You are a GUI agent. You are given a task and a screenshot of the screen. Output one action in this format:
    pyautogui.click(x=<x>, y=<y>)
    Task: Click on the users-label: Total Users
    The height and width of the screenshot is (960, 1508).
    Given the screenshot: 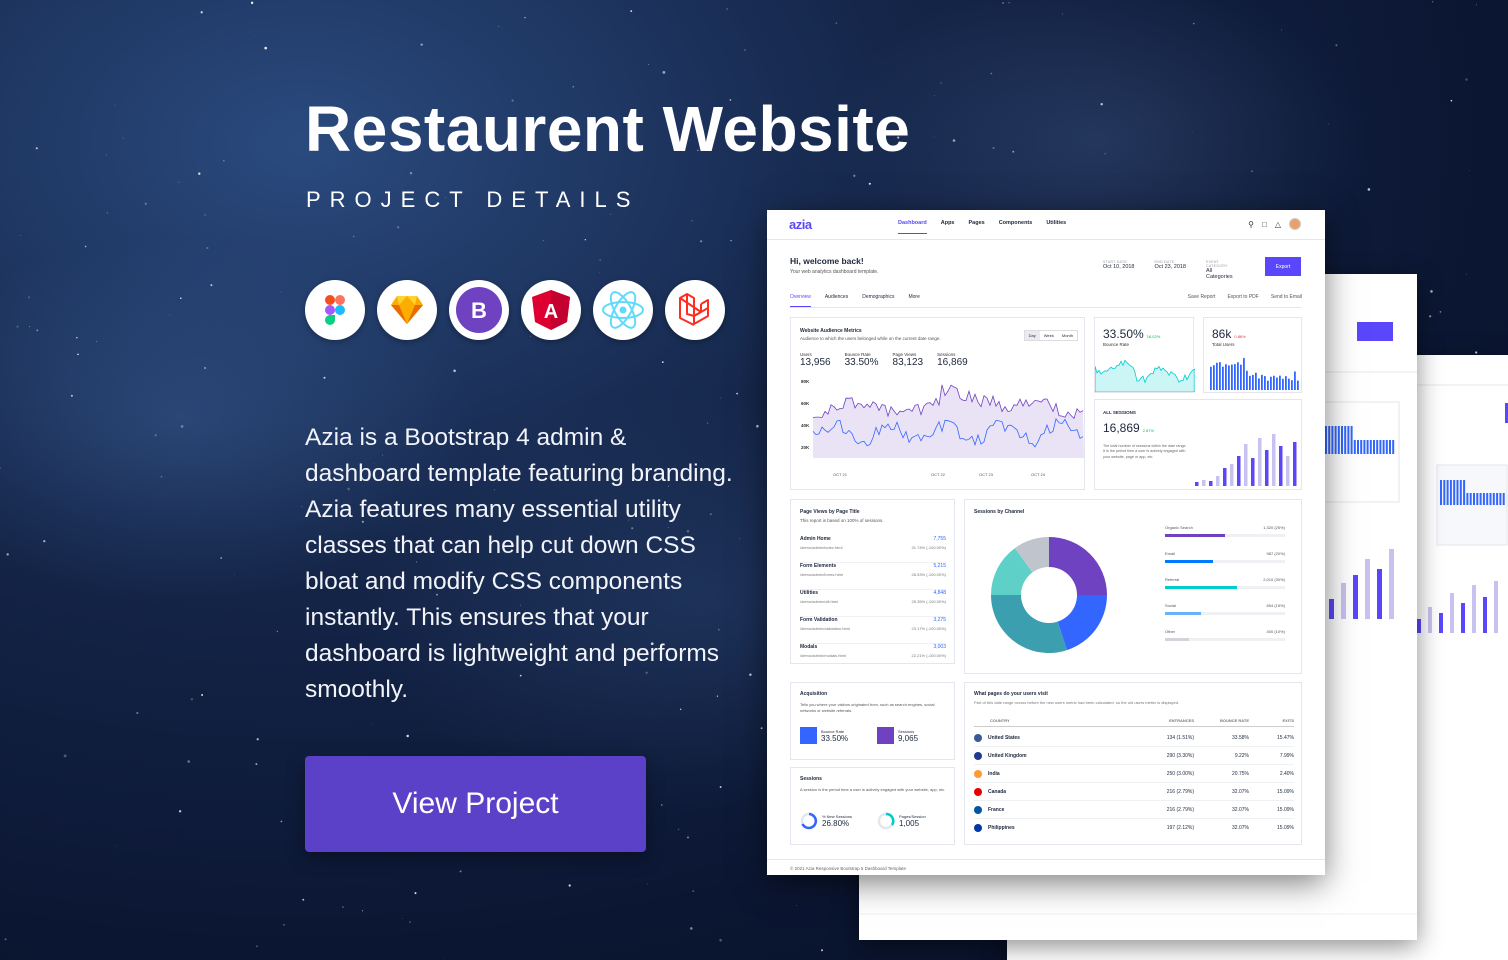 What is the action you would take?
    pyautogui.click(x=1223, y=344)
    